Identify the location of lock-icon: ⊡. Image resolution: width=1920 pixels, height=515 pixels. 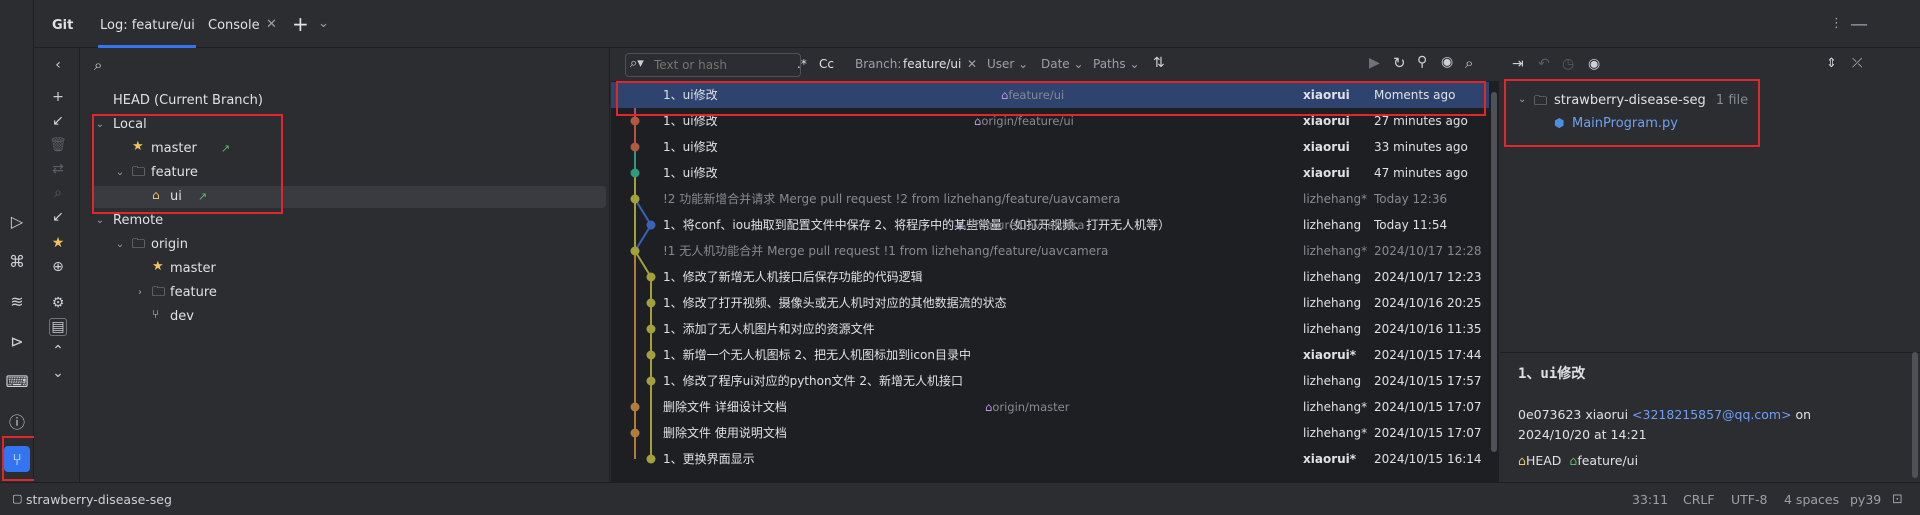
(1897, 499).